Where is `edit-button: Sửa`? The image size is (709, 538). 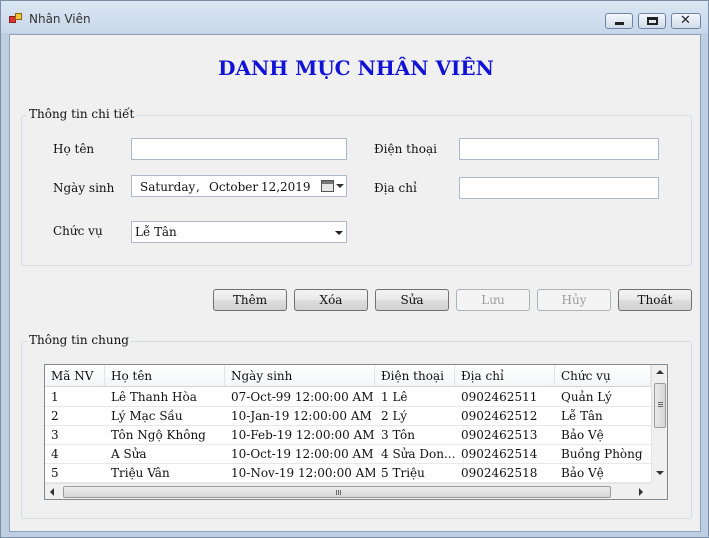
edit-button: Sửa is located at coordinates (412, 300).